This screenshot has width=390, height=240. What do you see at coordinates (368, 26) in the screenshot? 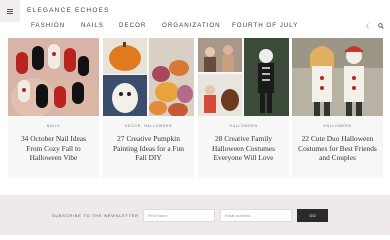
I see `moon-icon: ☾` at bounding box center [368, 26].